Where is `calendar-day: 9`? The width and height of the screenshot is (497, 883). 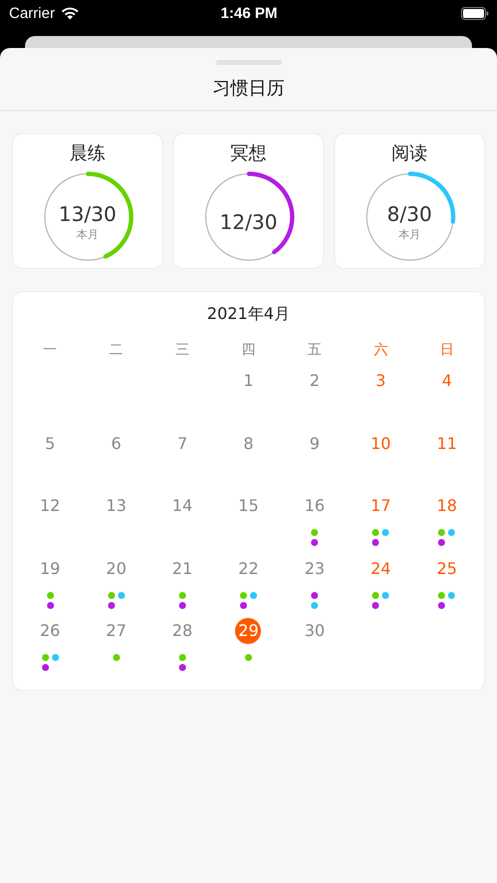
calendar-day: 9 is located at coordinates (315, 443).